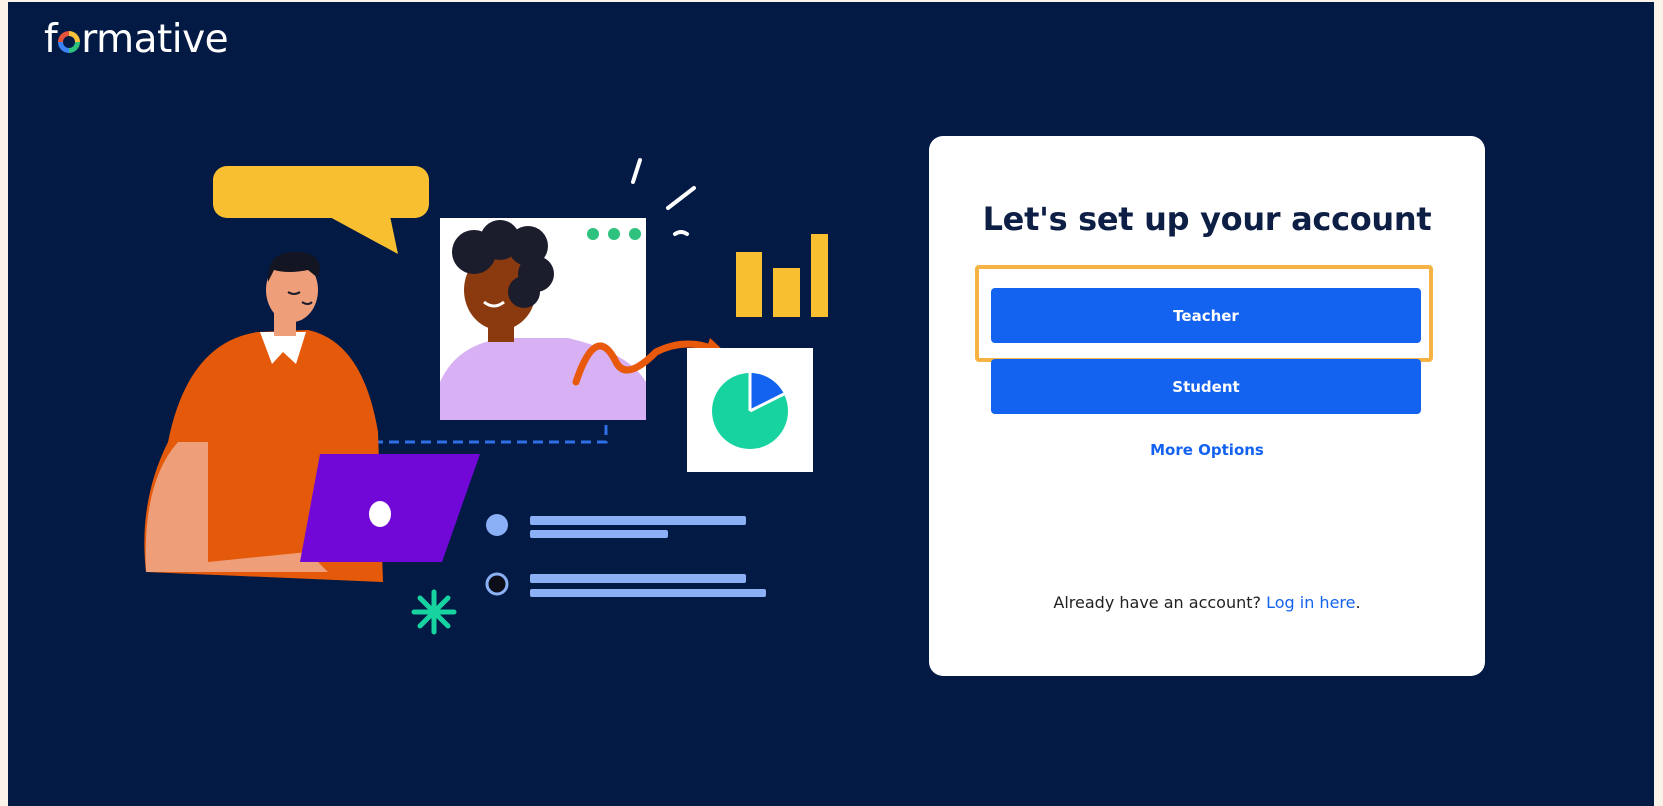  I want to click on logo-ring-icon, so click(69, 42).